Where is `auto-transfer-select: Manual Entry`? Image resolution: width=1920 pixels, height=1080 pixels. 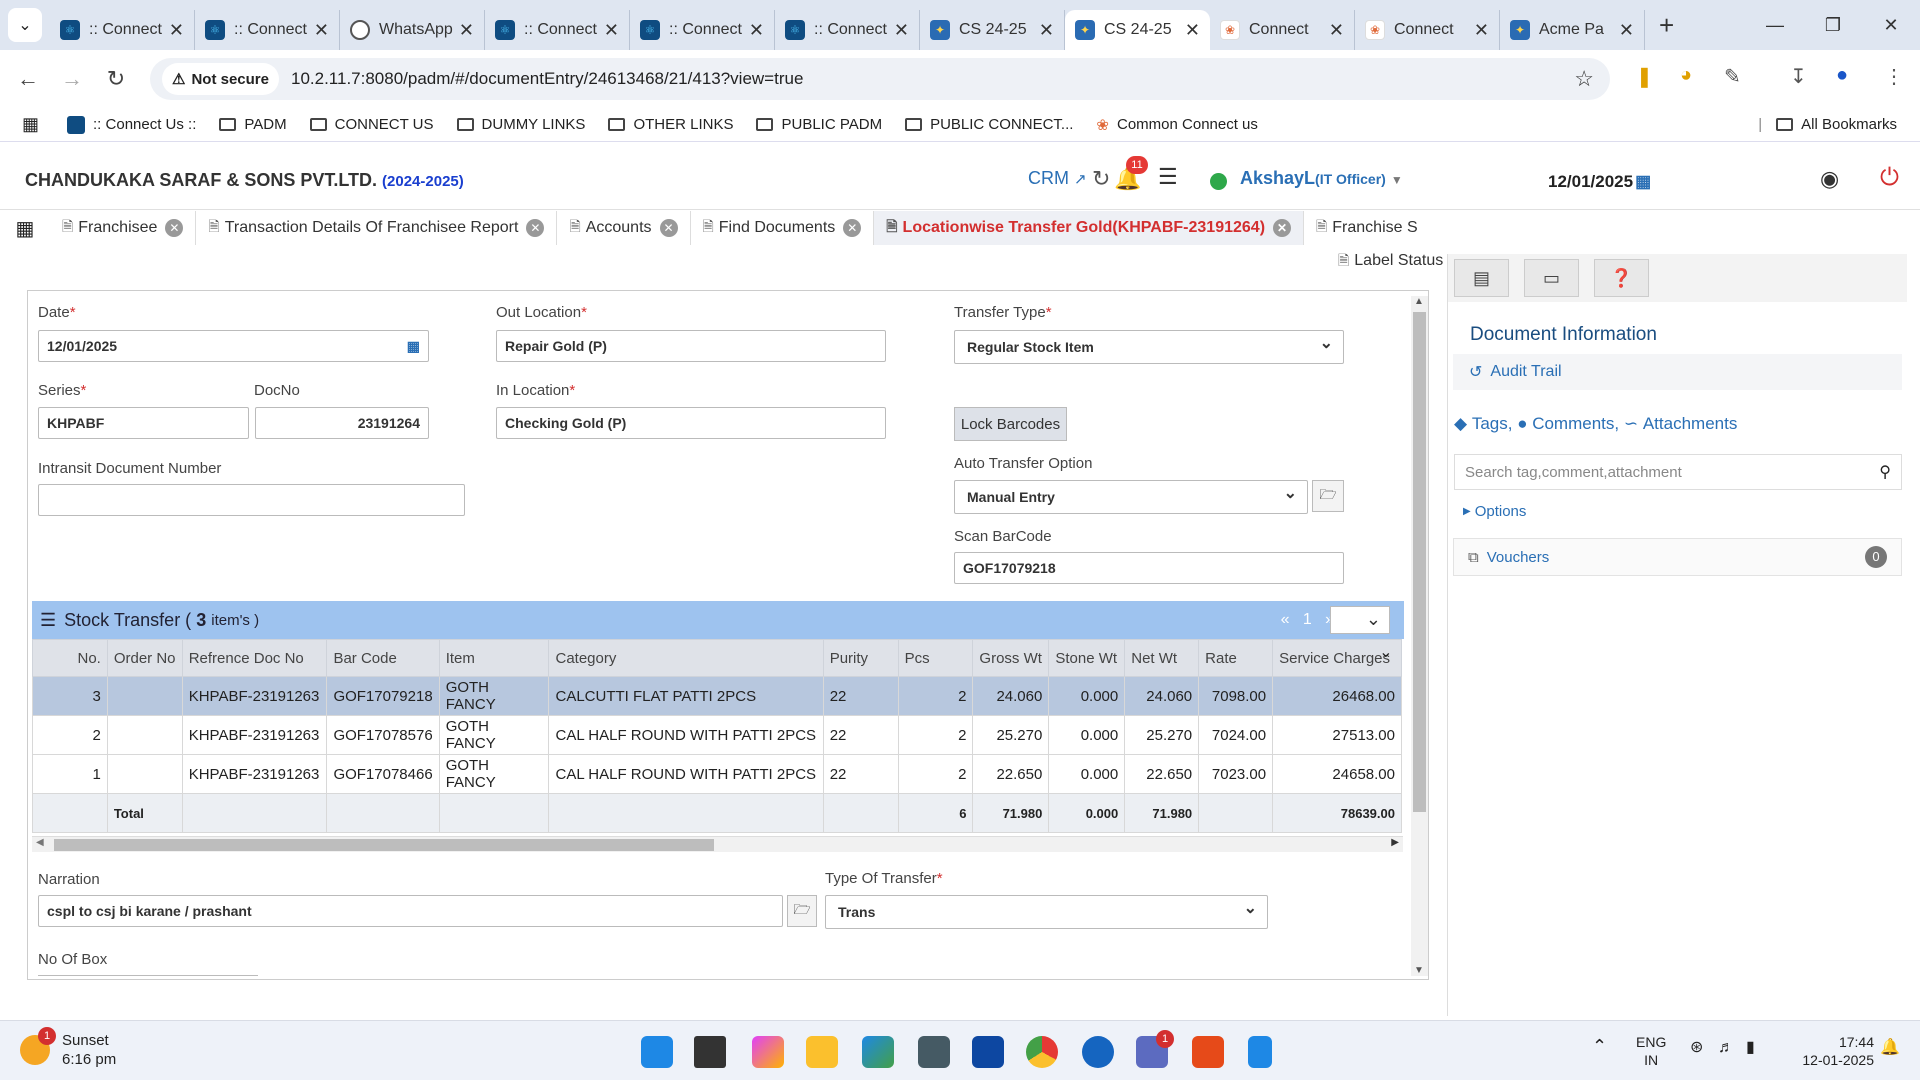 auto-transfer-select: Manual Entry is located at coordinates (1131, 497).